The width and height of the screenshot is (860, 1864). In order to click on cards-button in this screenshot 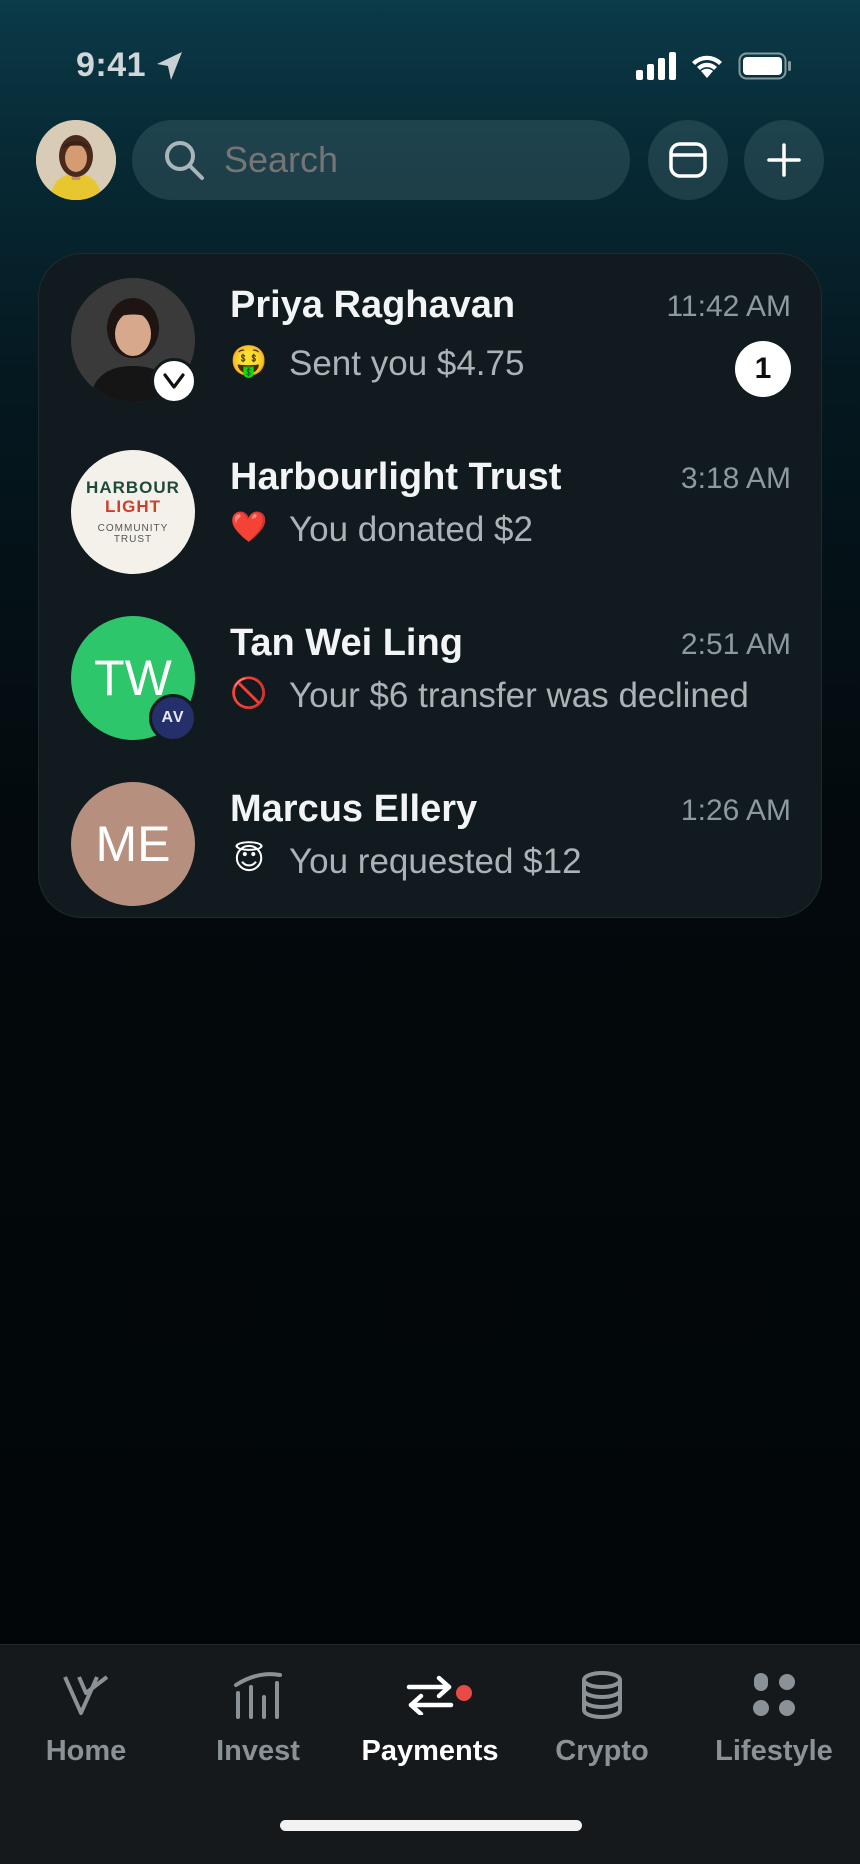, I will do `click(688, 160)`.